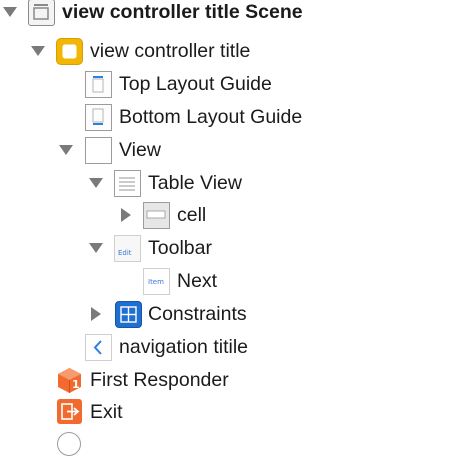  I want to click on outline-row-next-item: Item Next, so click(237, 281).